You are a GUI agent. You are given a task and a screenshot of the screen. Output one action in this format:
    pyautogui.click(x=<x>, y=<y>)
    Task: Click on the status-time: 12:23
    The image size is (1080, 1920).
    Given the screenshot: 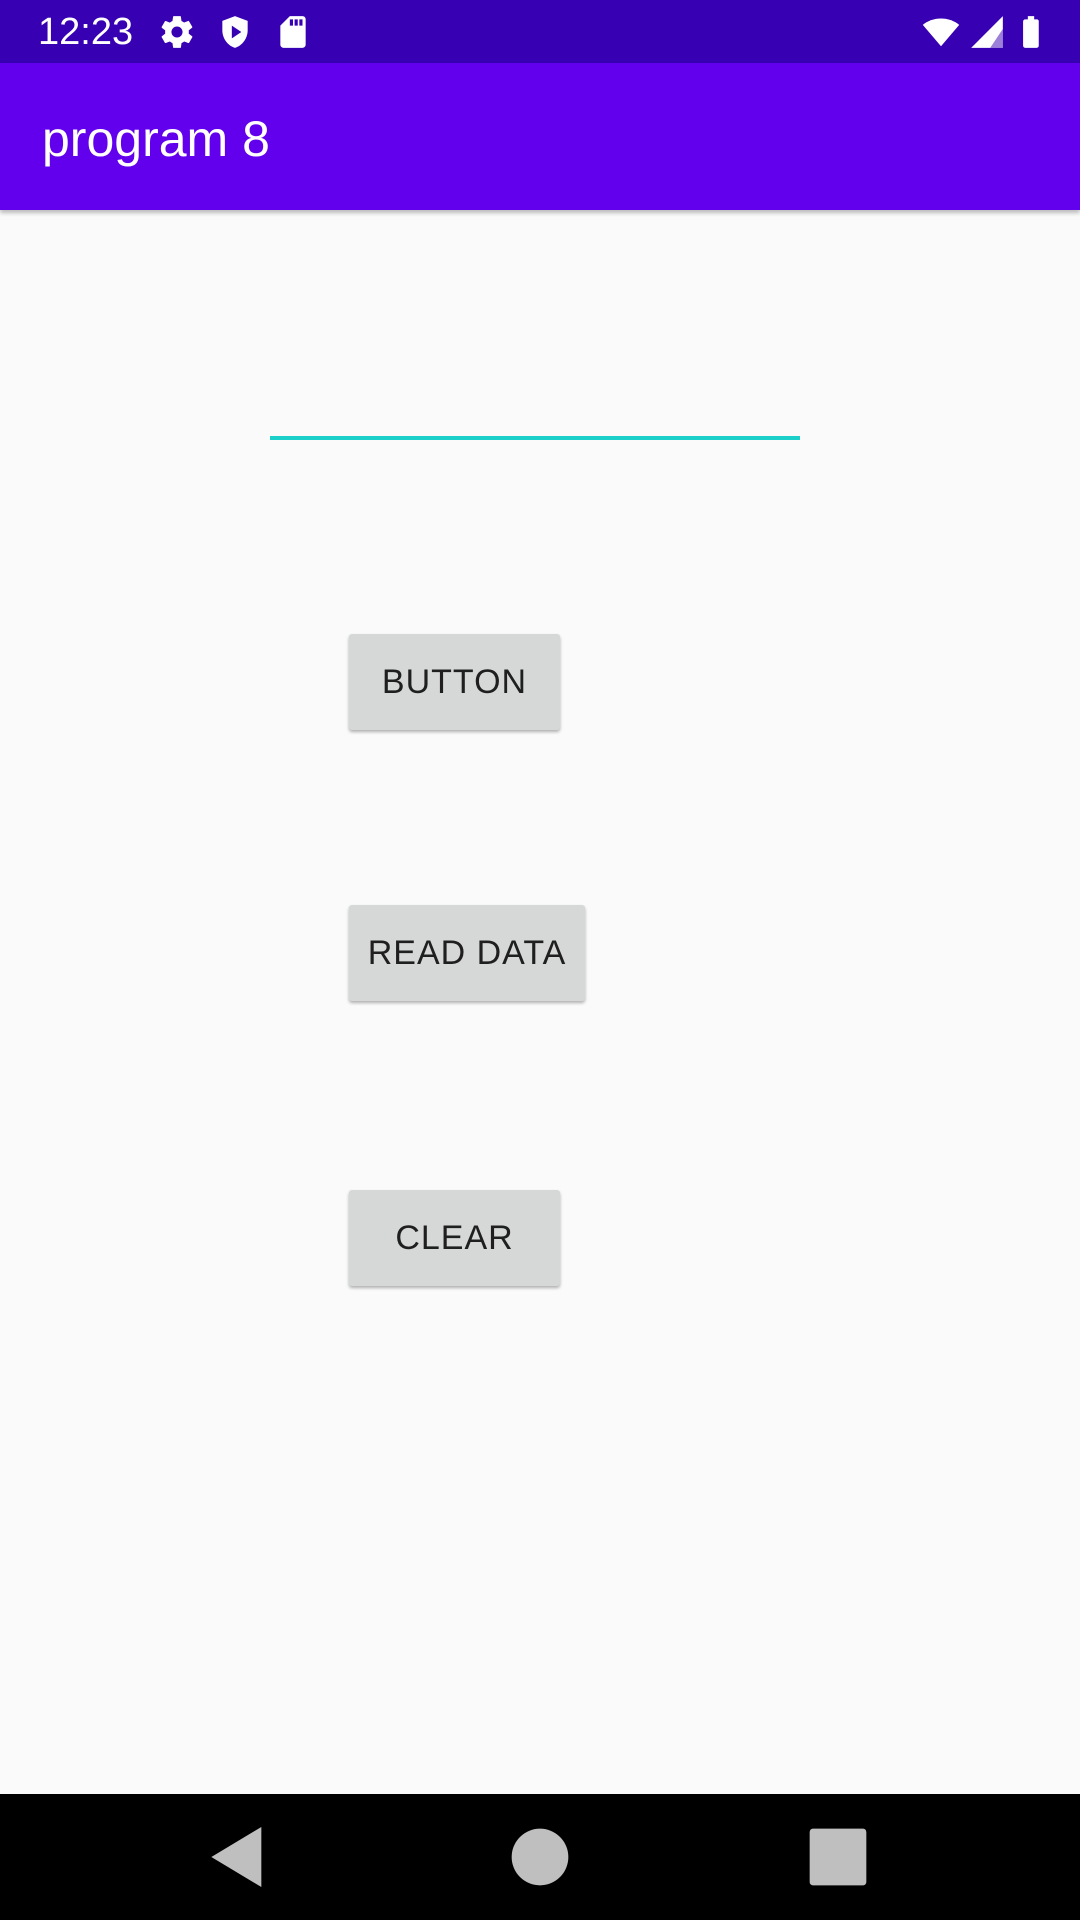 What is the action you would take?
    pyautogui.click(x=86, y=32)
    